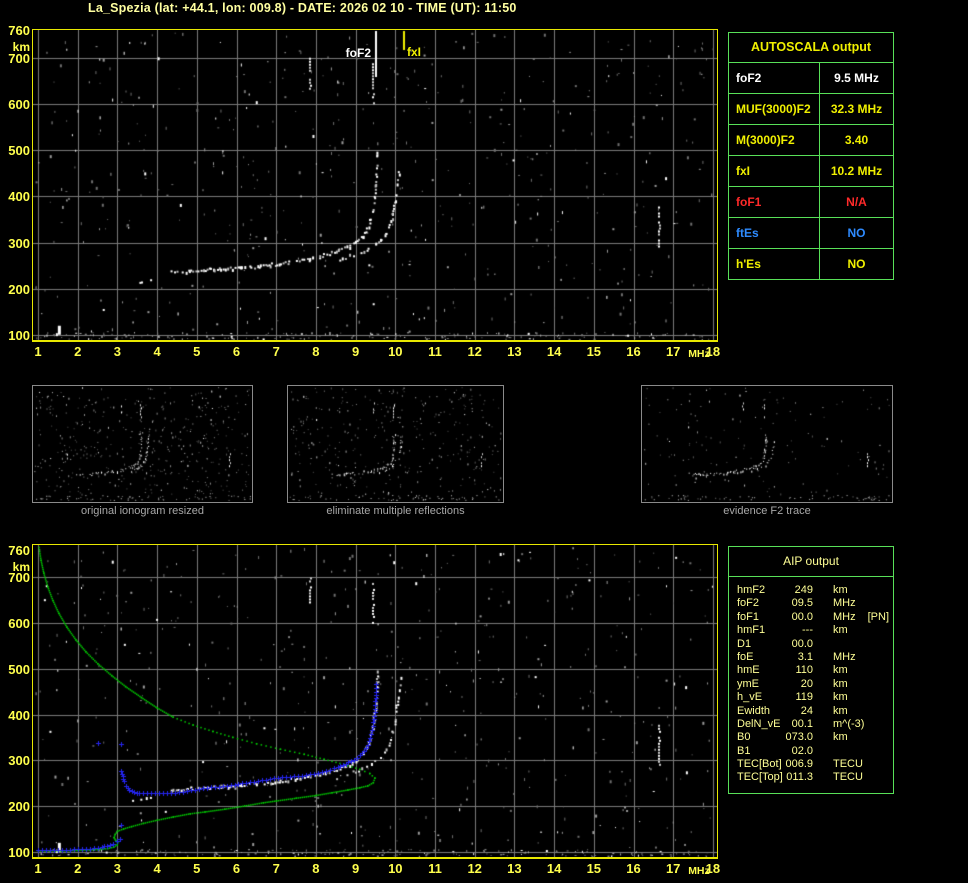 Image resolution: width=968 pixels, height=883 pixels. Describe the element at coordinates (760, 777) in the screenshot. I see `aip-row-label: TEC[Top]` at that location.